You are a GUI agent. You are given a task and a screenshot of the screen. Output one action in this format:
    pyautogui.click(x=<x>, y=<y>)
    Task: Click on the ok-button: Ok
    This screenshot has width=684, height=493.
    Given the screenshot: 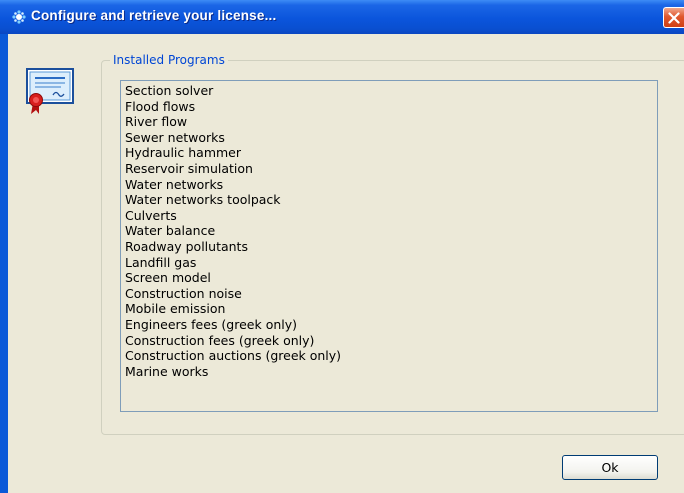 What is the action you would take?
    pyautogui.click(x=610, y=467)
    